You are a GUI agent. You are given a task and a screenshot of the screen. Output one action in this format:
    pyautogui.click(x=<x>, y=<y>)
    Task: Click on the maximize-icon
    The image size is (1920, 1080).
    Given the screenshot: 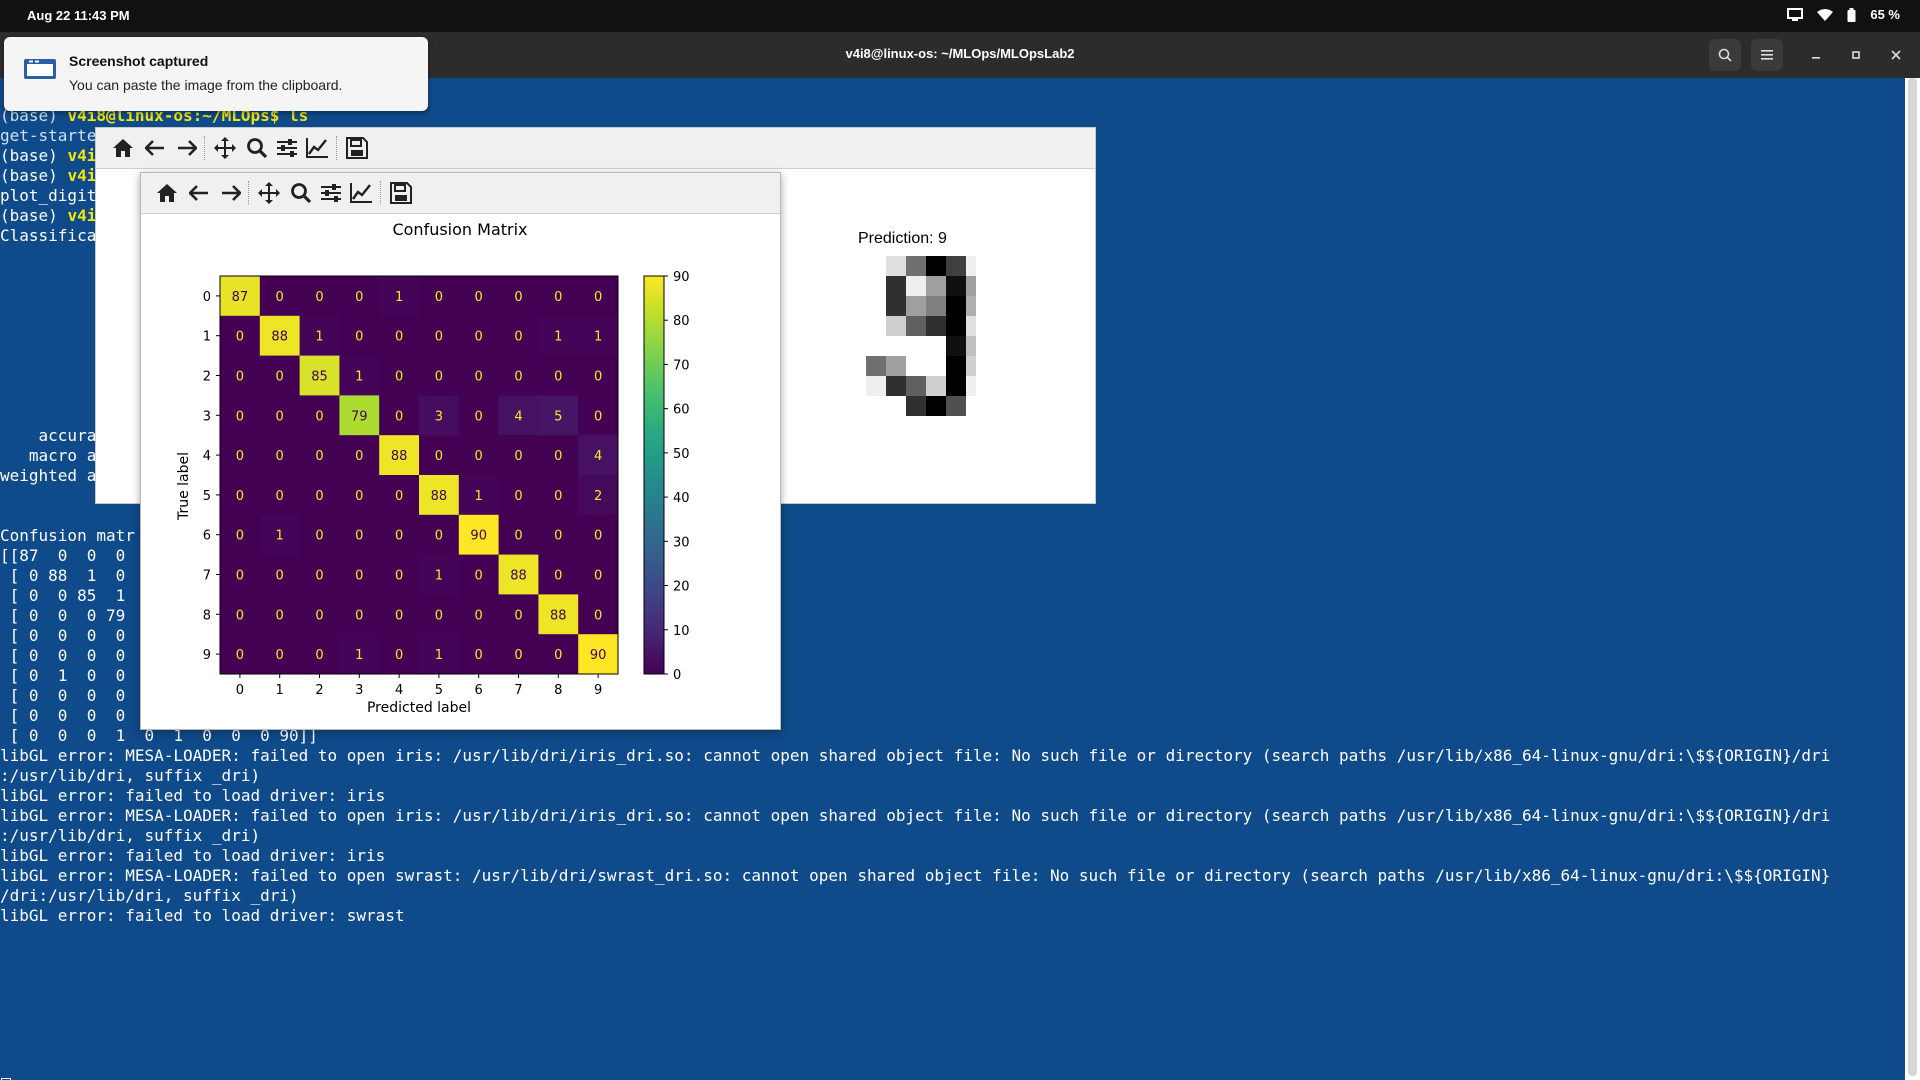 What is the action you would take?
    pyautogui.click(x=1856, y=55)
    